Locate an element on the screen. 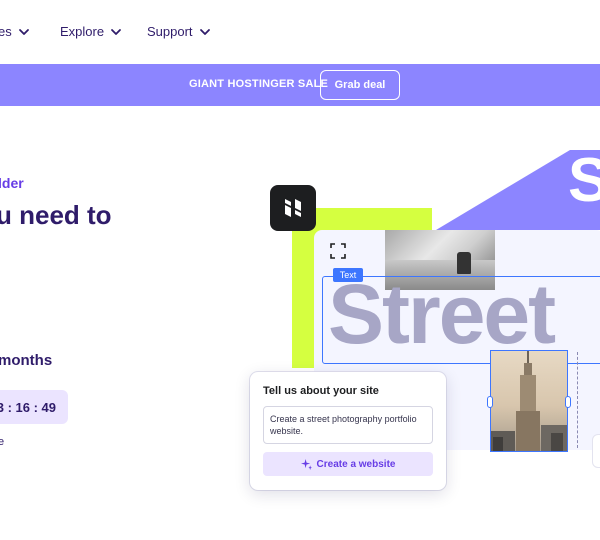  text-element-tag: Text is located at coordinates (348, 275).